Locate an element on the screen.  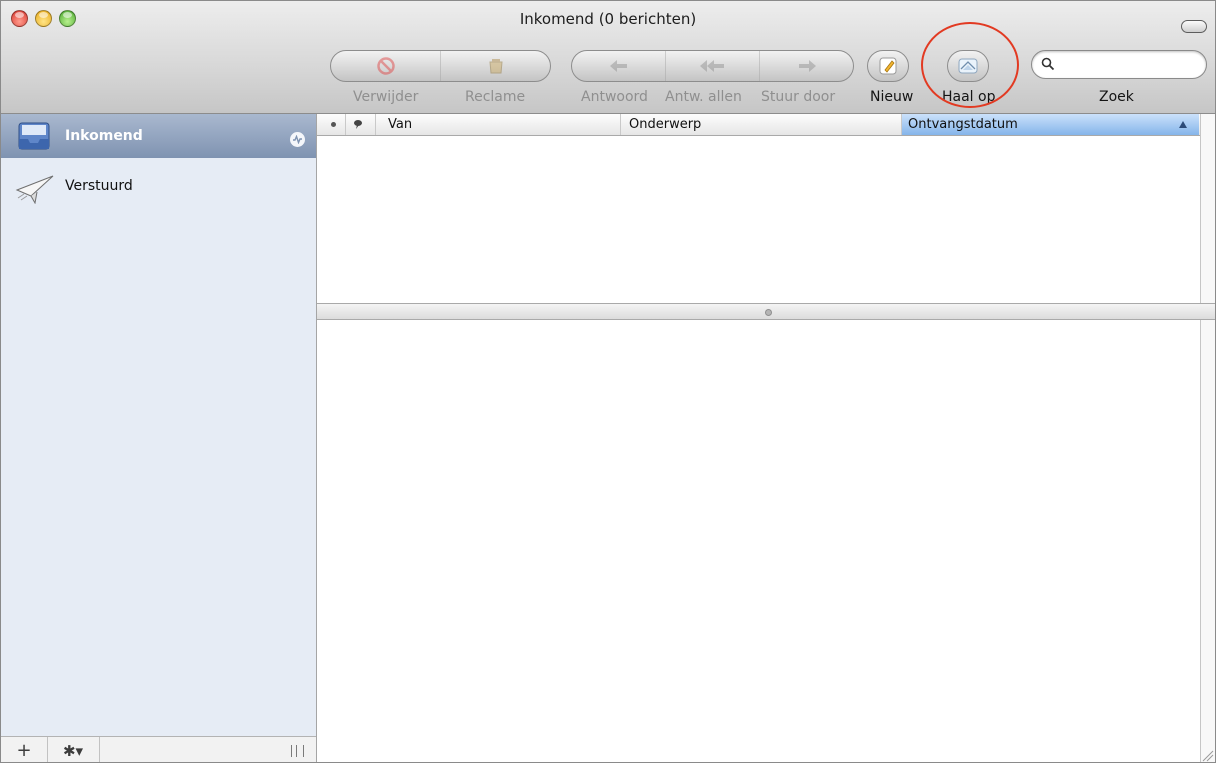
reply-all-label: Antw. allen is located at coordinates (703, 97).